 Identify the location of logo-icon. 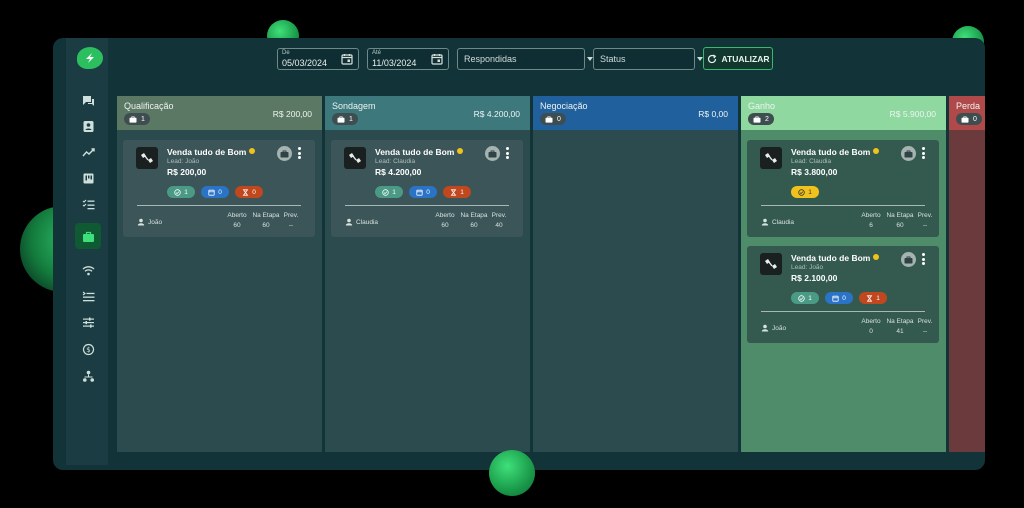
(90, 58).